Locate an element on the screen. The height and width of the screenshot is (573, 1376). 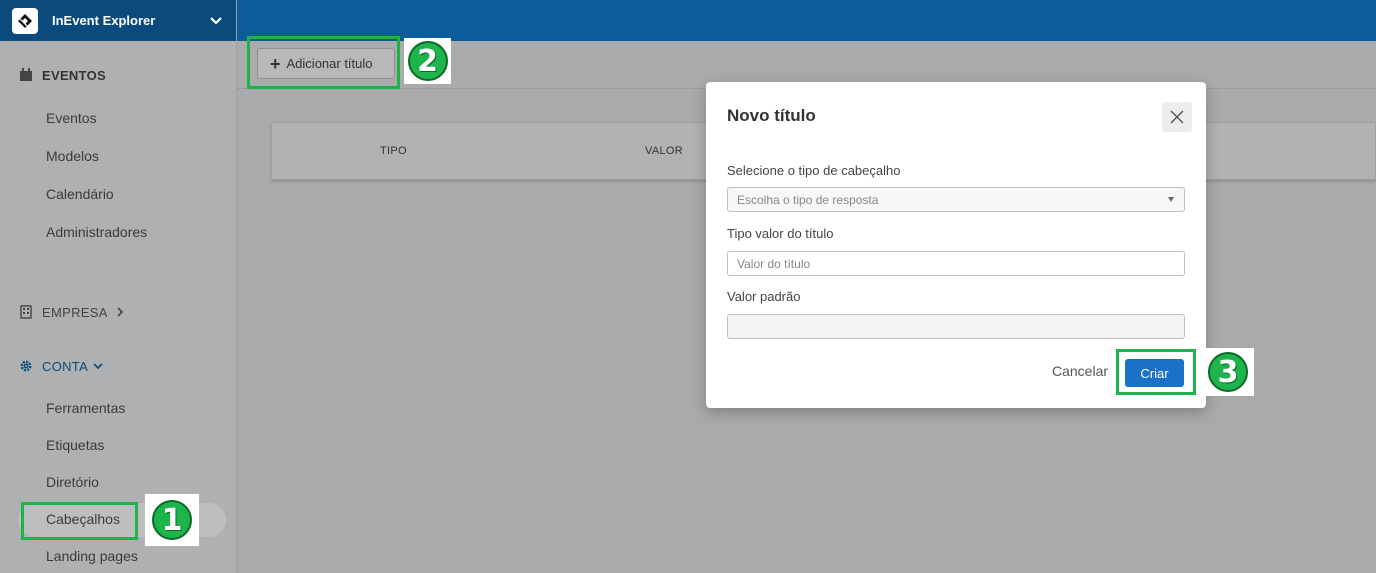
step-badge-3: 3 is located at coordinates (1228, 372).